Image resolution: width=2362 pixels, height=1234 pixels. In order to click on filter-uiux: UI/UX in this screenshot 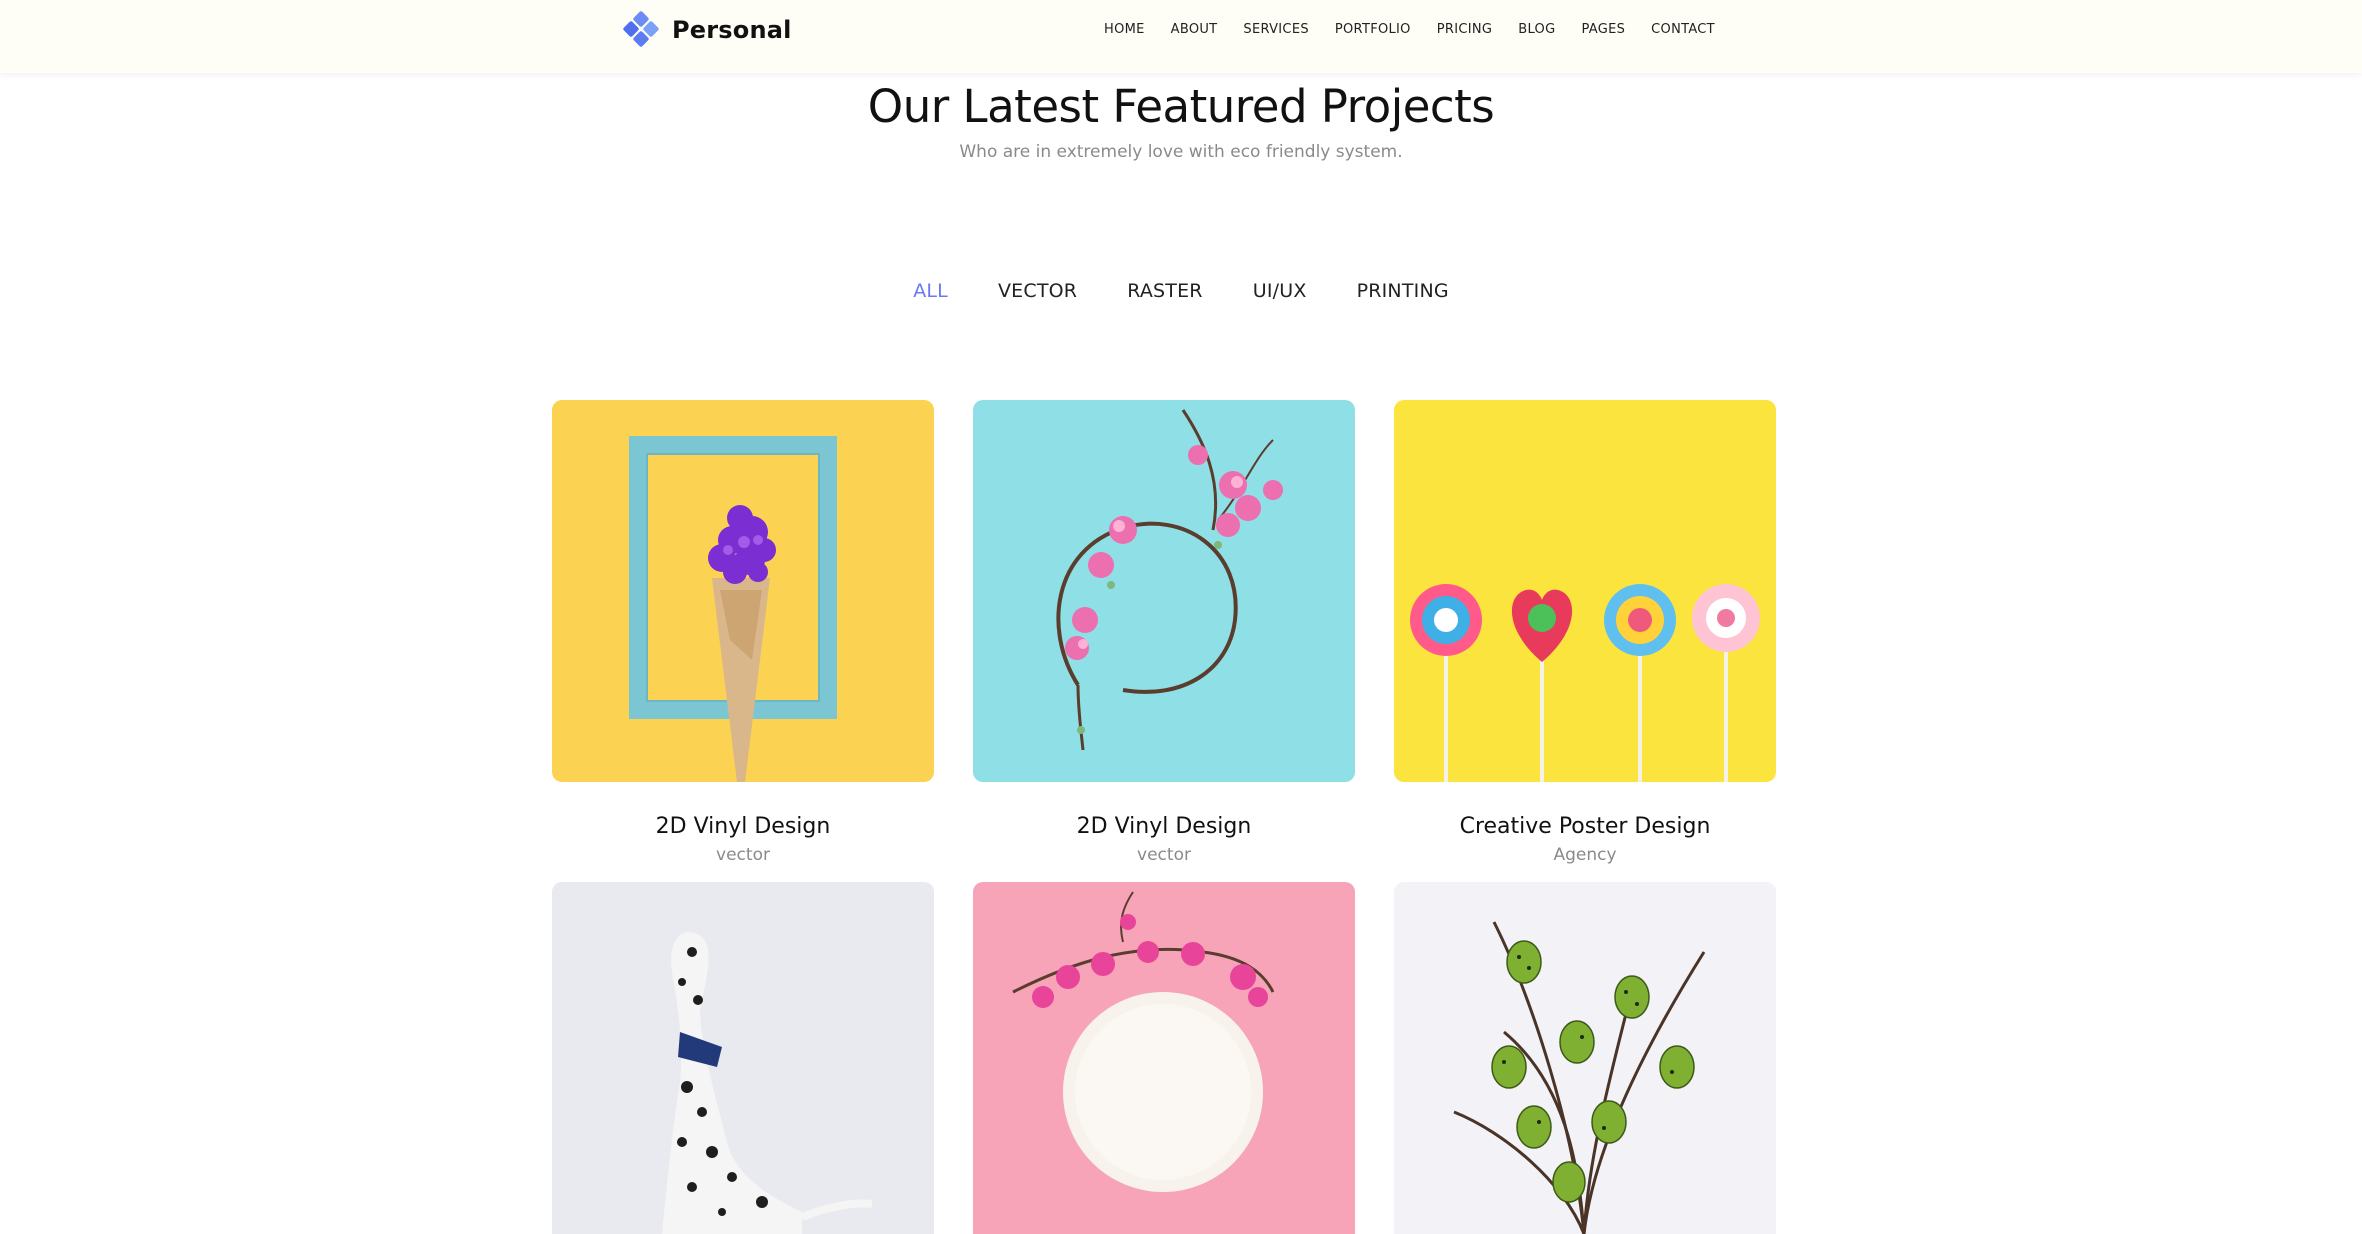, I will do `click(1280, 291)`.